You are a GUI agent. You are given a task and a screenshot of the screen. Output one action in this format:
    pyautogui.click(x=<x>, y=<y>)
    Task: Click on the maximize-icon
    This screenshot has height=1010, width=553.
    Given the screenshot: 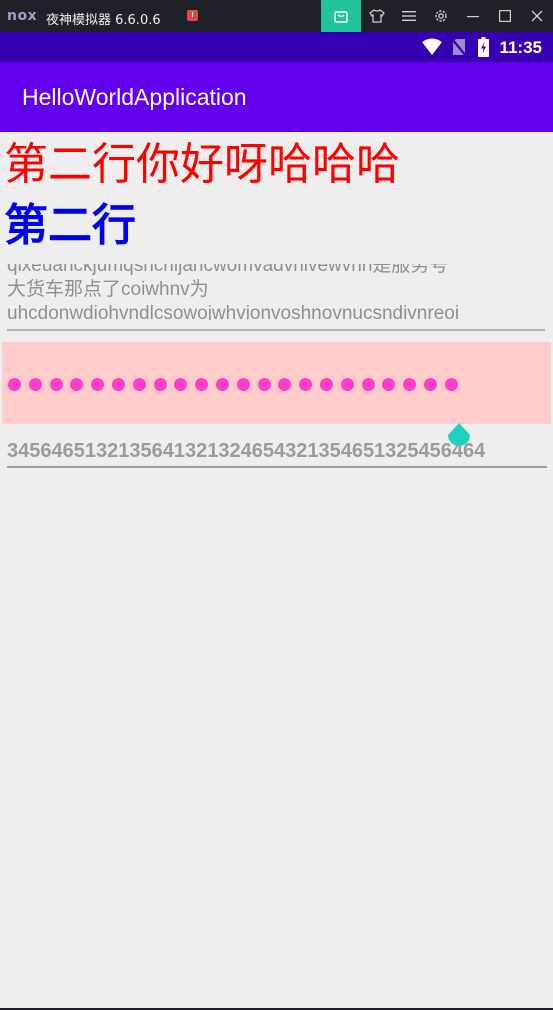 What is the action you would take?
    pyautogui.click(x=505, y=16)
    